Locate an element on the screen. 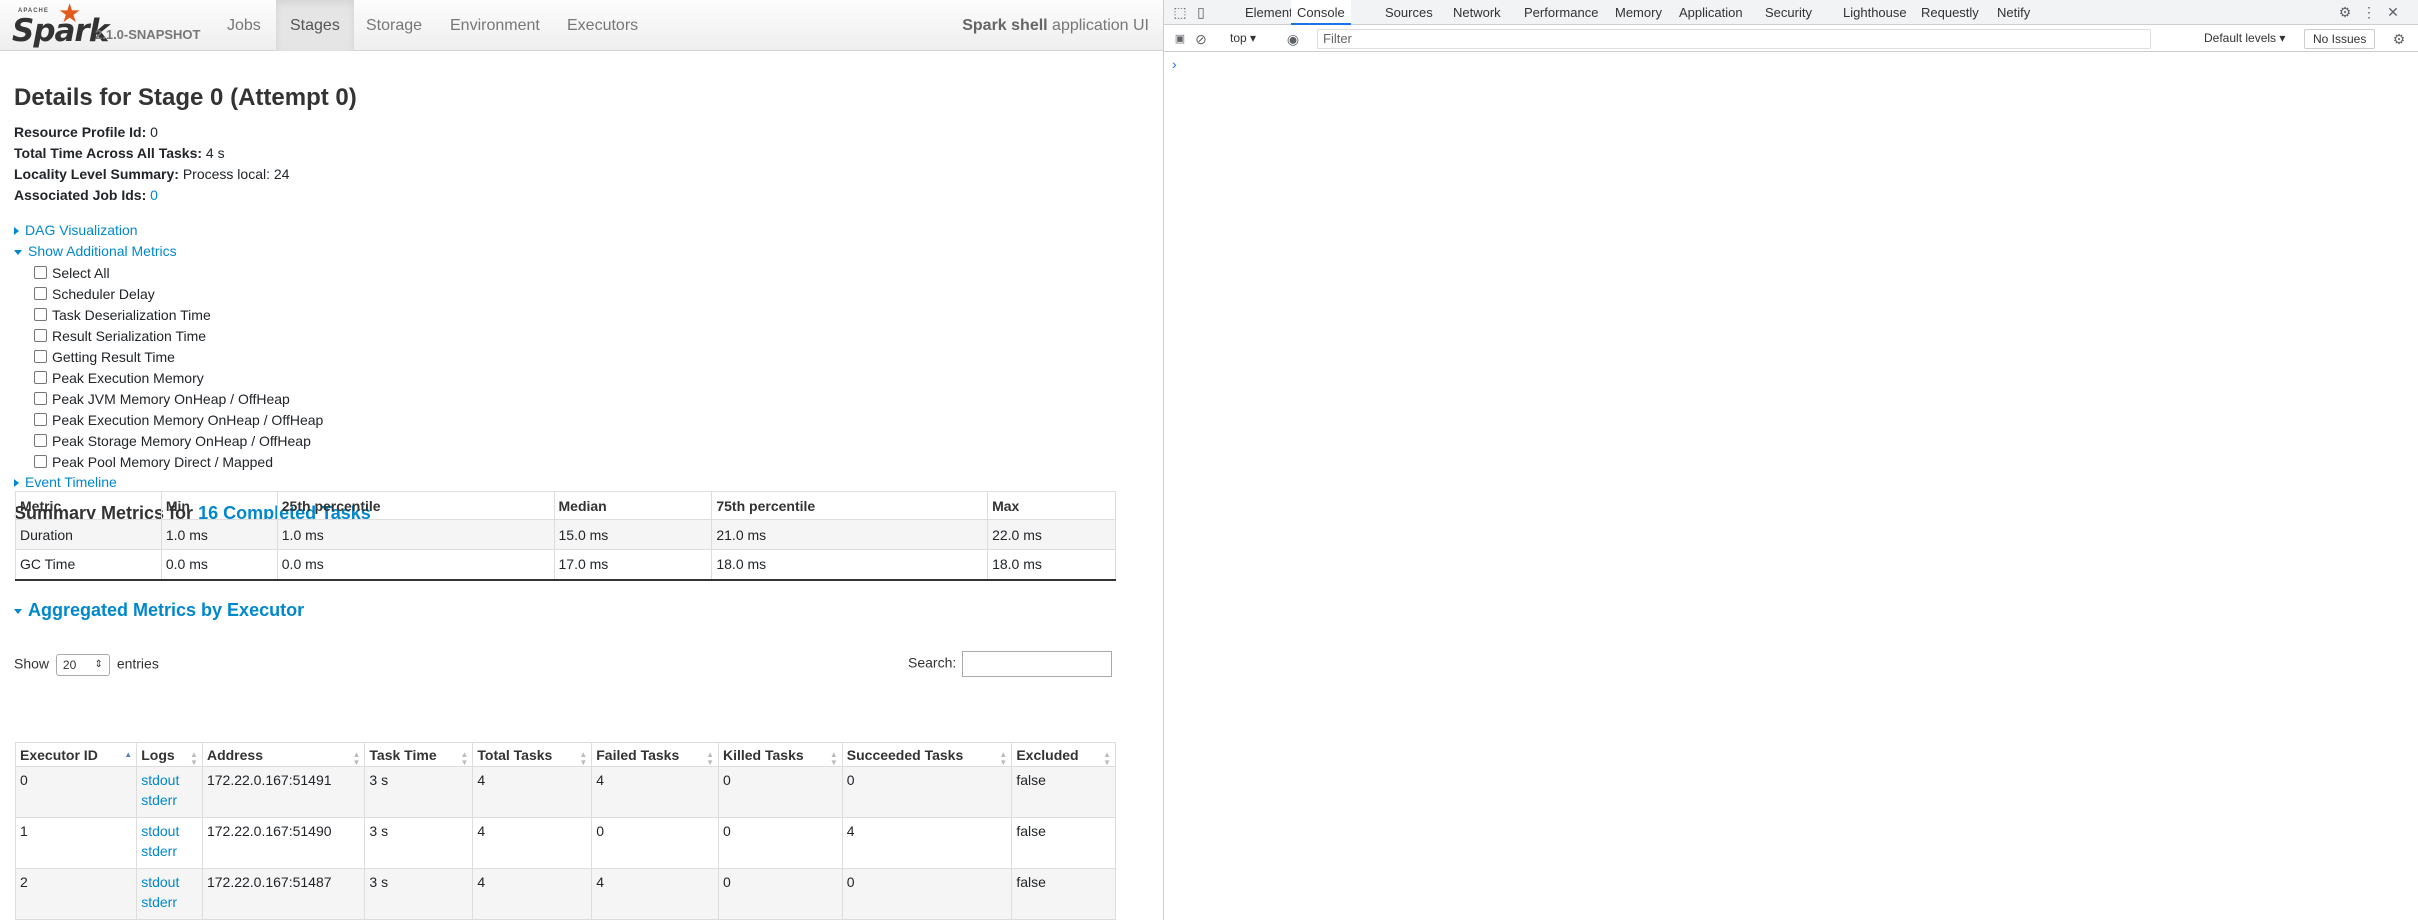 This screenshot has width=2418, height=920. devtools-tab-performance: Performance is located at coordinates (1561, 12).